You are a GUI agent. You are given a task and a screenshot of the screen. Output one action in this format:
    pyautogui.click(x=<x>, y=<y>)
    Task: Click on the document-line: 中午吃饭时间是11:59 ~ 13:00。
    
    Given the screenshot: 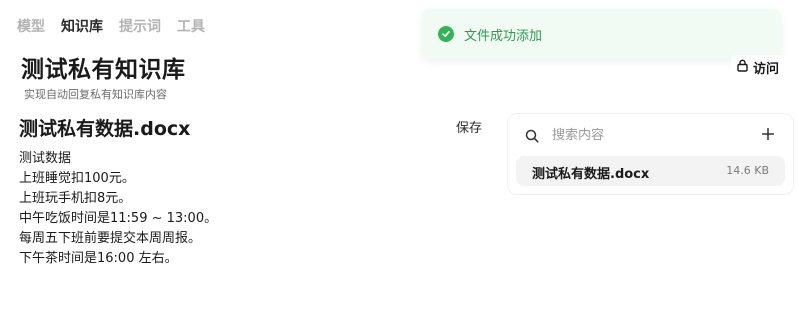 What is the action you would take?
    pyautogui.click(x=118, y=218)
    